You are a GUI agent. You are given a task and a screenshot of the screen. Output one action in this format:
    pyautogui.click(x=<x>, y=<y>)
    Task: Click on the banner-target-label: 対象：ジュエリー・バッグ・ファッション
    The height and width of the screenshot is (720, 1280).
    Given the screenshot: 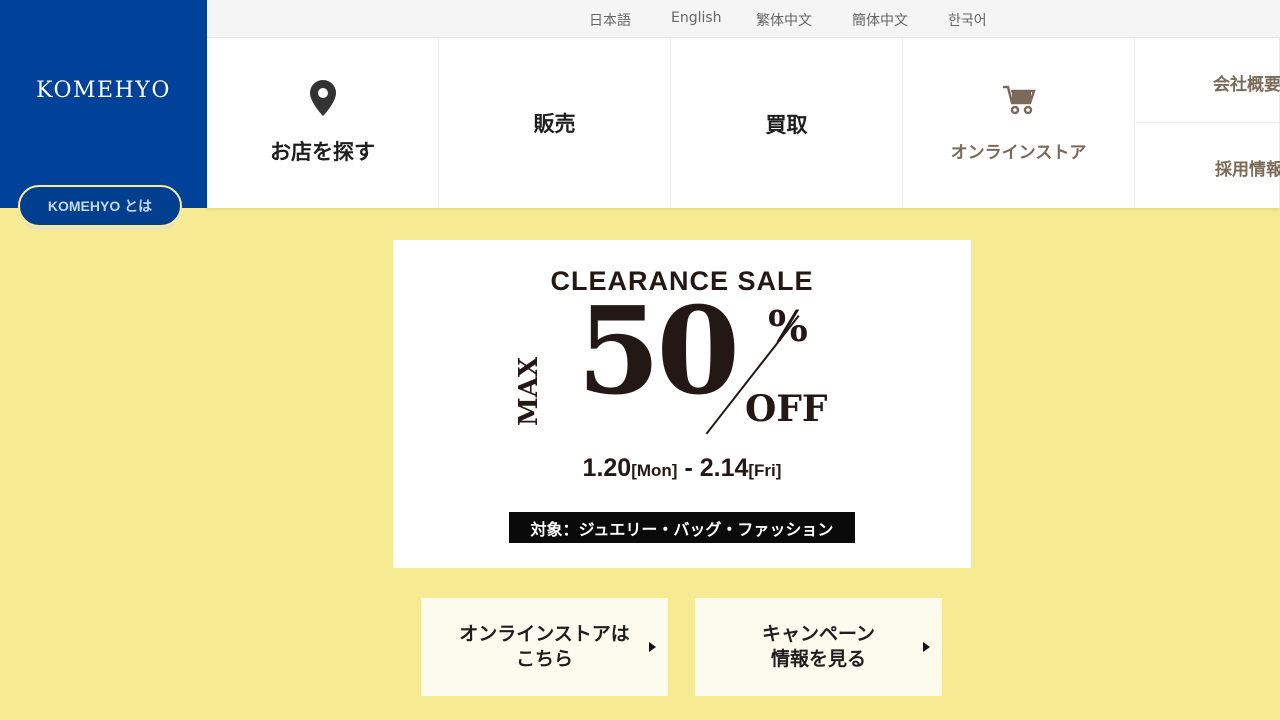 What is the action you would take?
    pyautogui.click(x=682, y=527)
    